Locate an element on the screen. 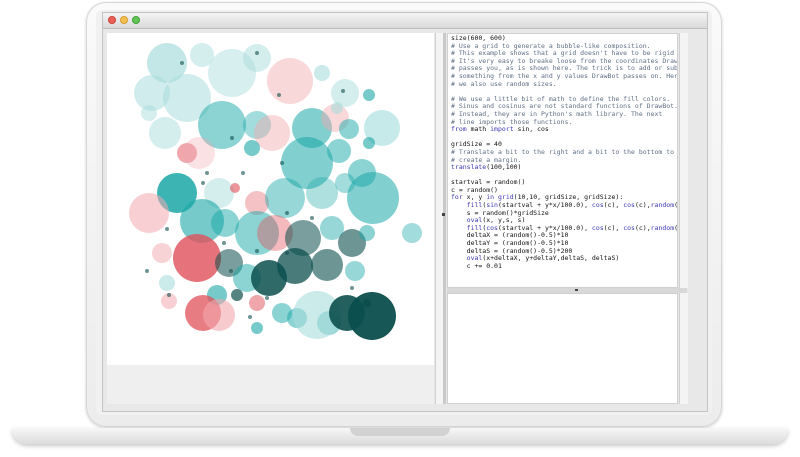 Image resolution: width=800 pixels, height=457 pixels. close-window-button is located at coordinates (112, 20).